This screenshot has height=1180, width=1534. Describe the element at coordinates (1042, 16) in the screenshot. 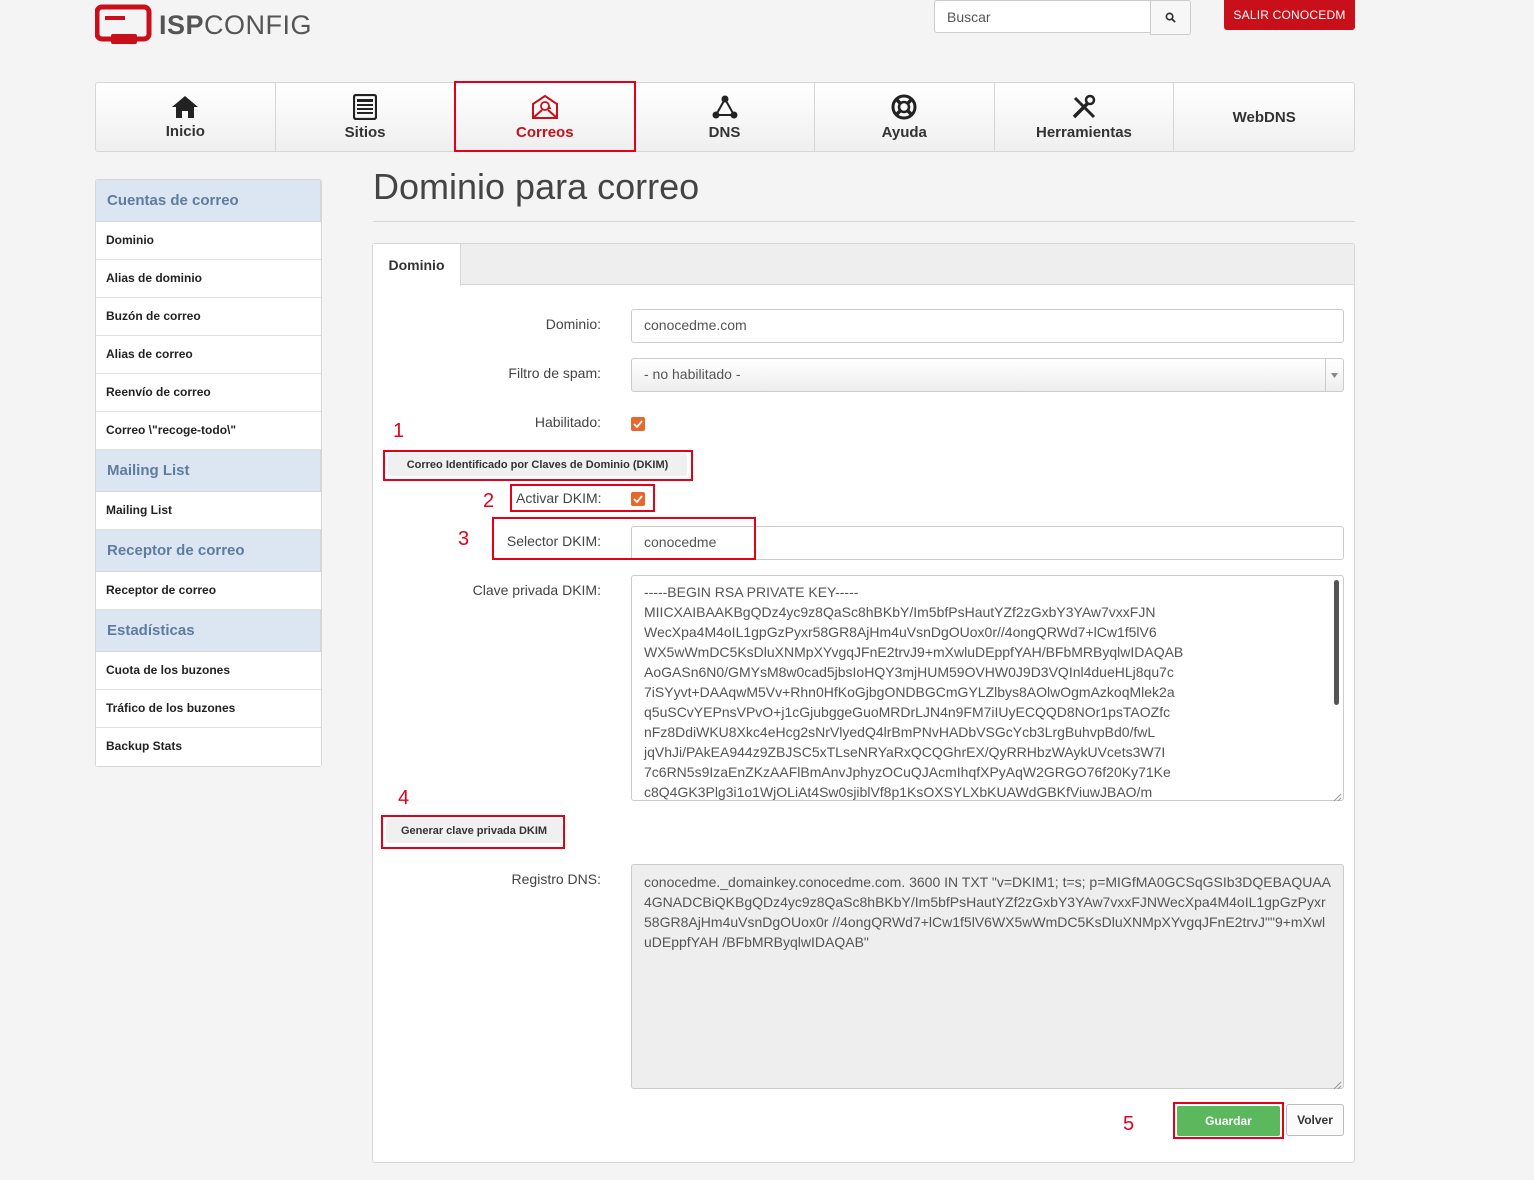

I see `search-input` at that location.